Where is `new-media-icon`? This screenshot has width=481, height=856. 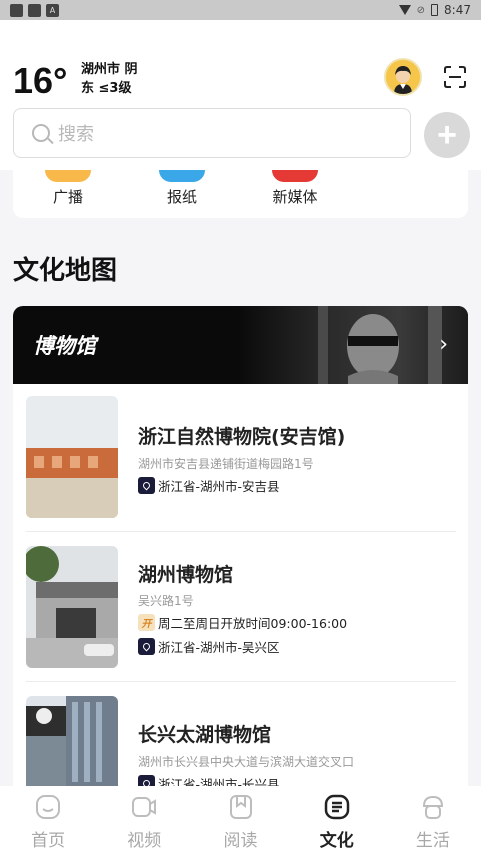
new-media-icon is located at coordinates (295, 176).